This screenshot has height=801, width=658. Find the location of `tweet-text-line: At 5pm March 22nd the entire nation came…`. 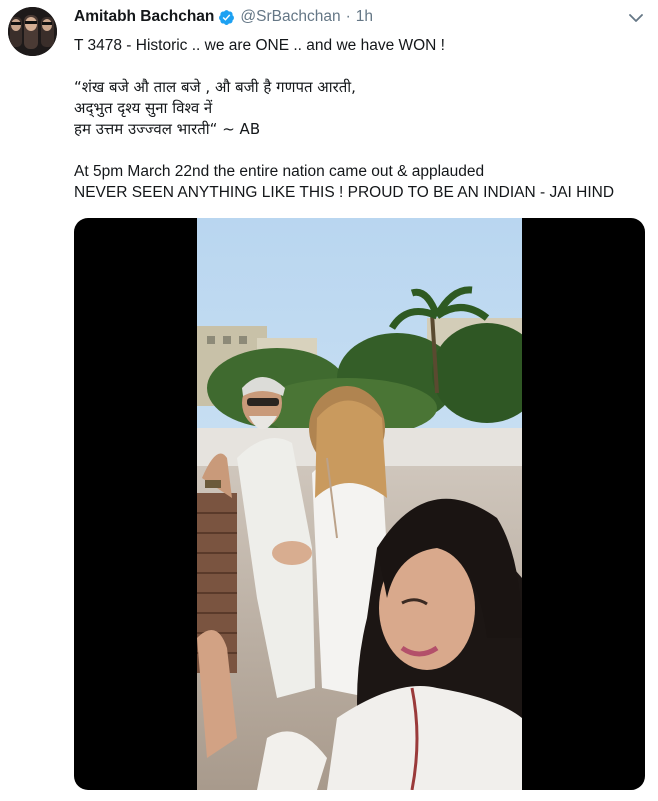

tweet-text-line: At 5pm March 22nd the entire nation came… is located at coordinates (279, 171).